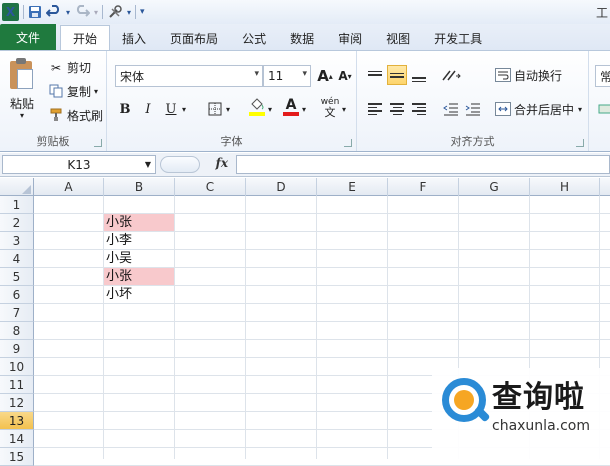  What do you see at coordinates (125, 109) in the screenshot?
I see `bold-button: B` at bounding box center [125, 109].